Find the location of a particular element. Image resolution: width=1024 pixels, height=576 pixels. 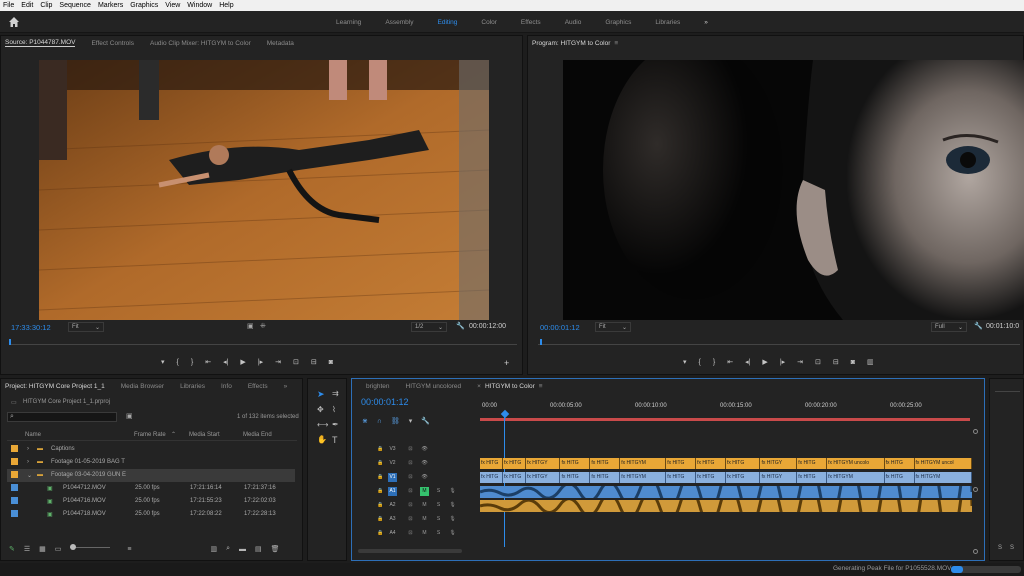

timeline-clip: fx HITGY is located at coordinates (779, 477).